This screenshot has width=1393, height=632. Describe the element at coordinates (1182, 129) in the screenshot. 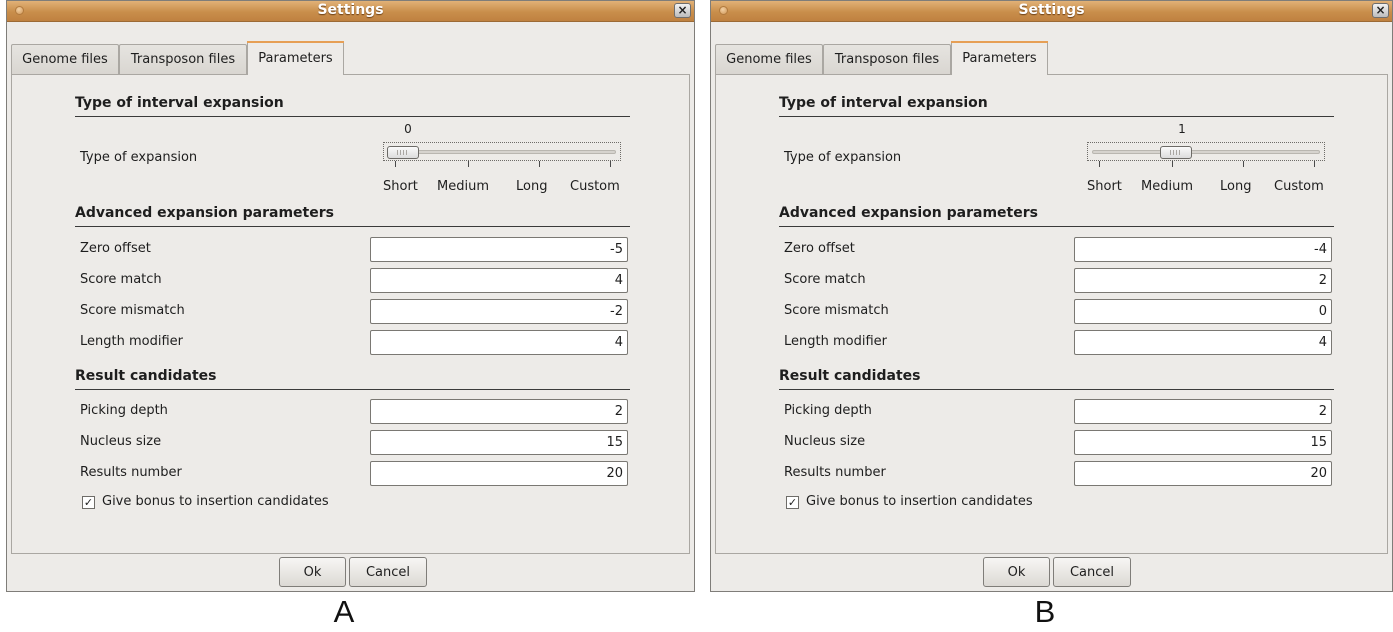

I see `slider-value: 1` at that location.